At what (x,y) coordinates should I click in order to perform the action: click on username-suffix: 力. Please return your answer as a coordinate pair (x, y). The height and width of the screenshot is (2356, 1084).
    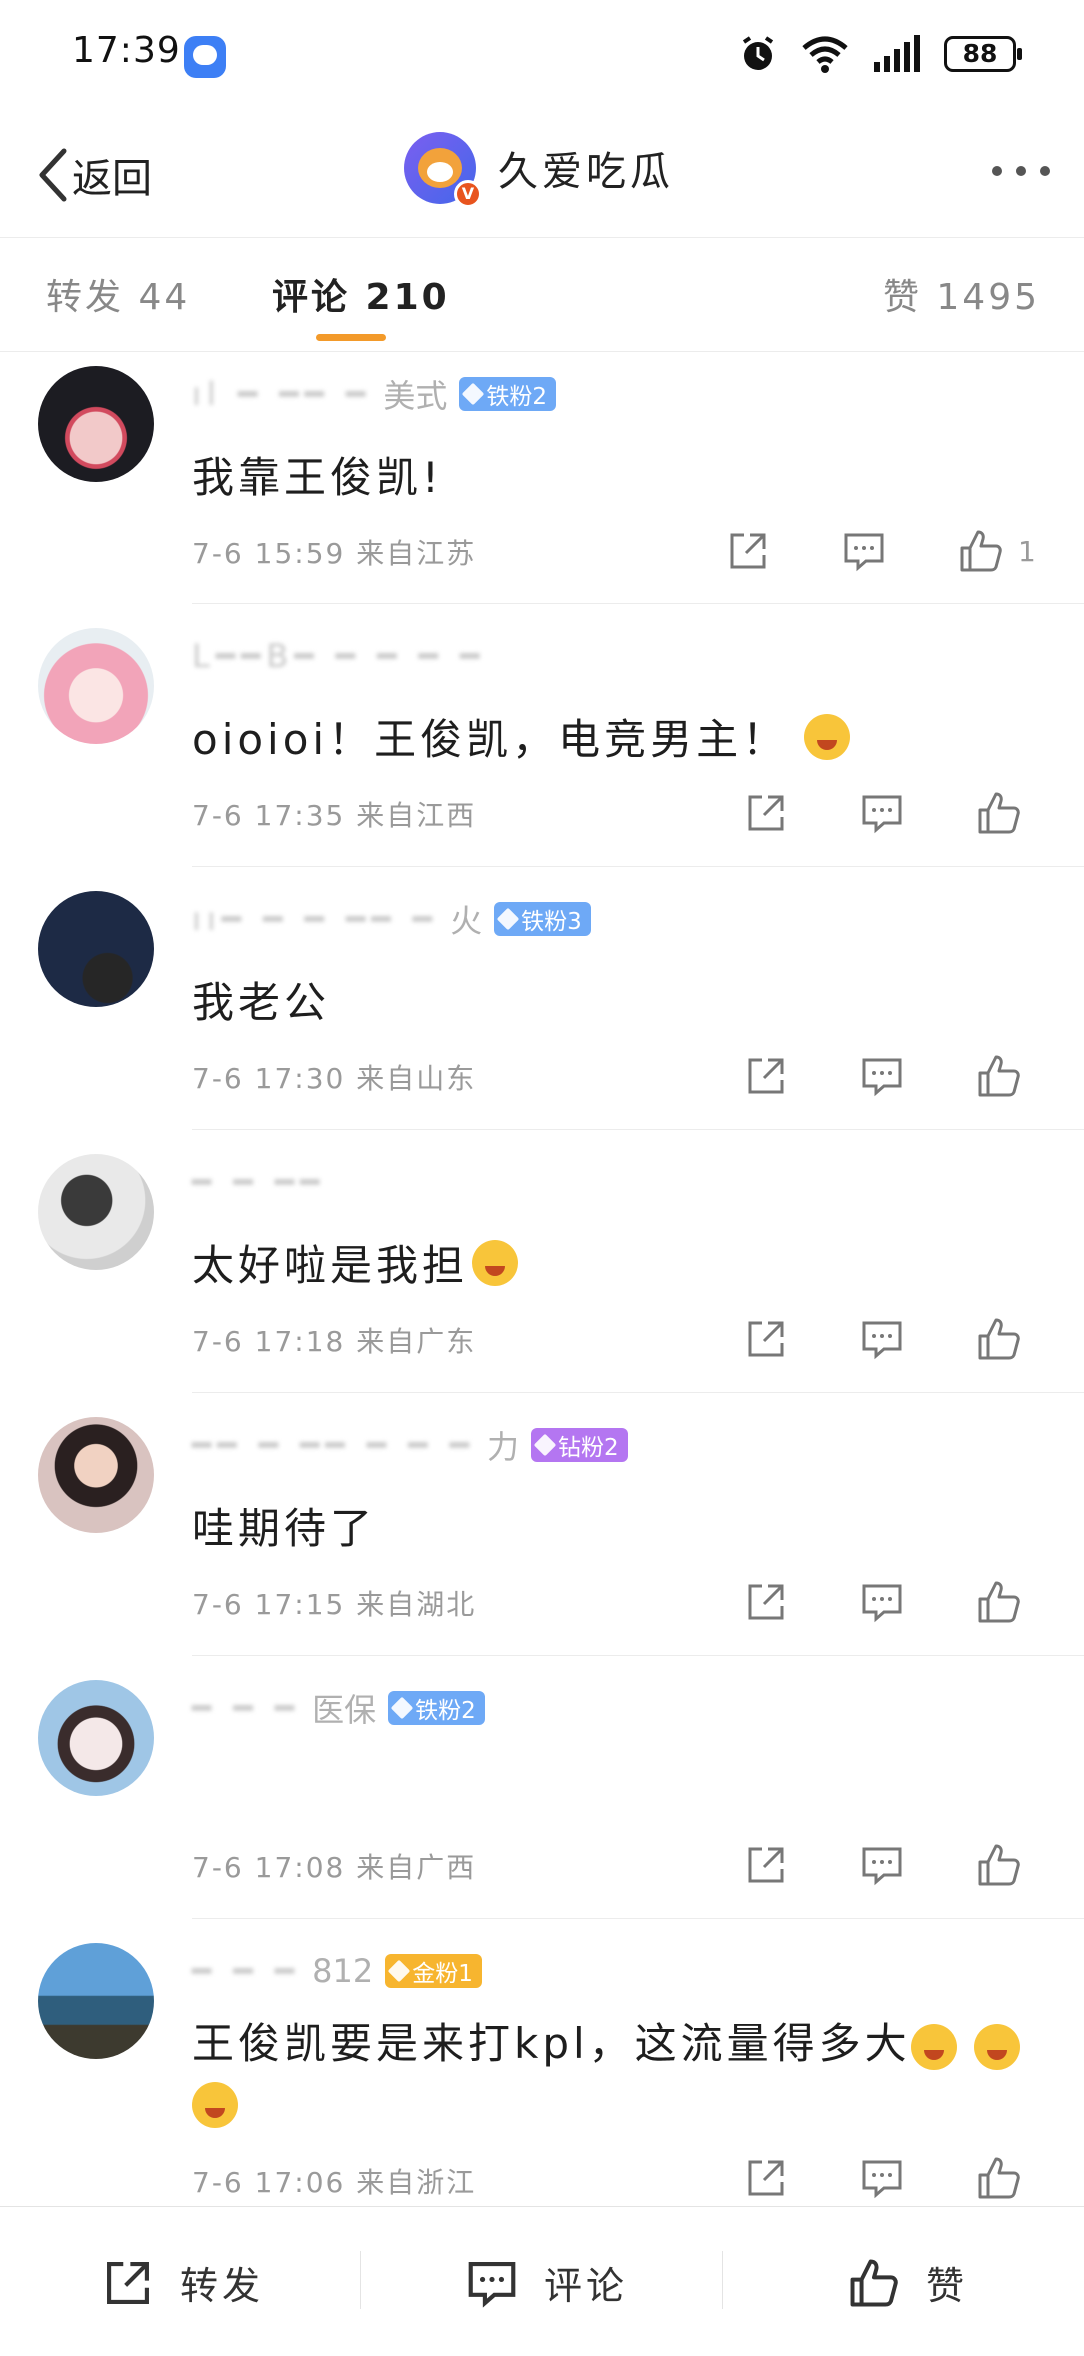
    Looking at the image, I should click on (502, 1447).